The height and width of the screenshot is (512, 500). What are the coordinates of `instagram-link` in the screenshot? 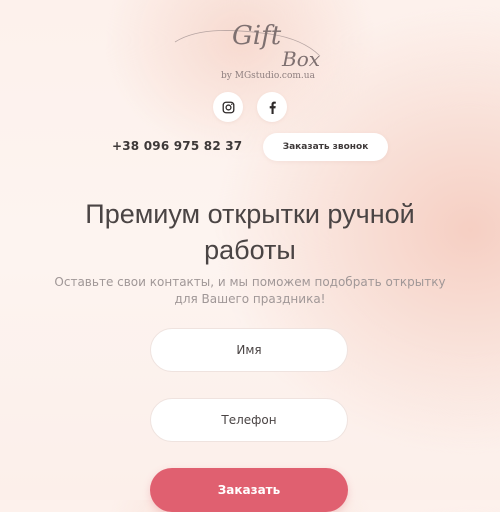 It's located at (228, 107).